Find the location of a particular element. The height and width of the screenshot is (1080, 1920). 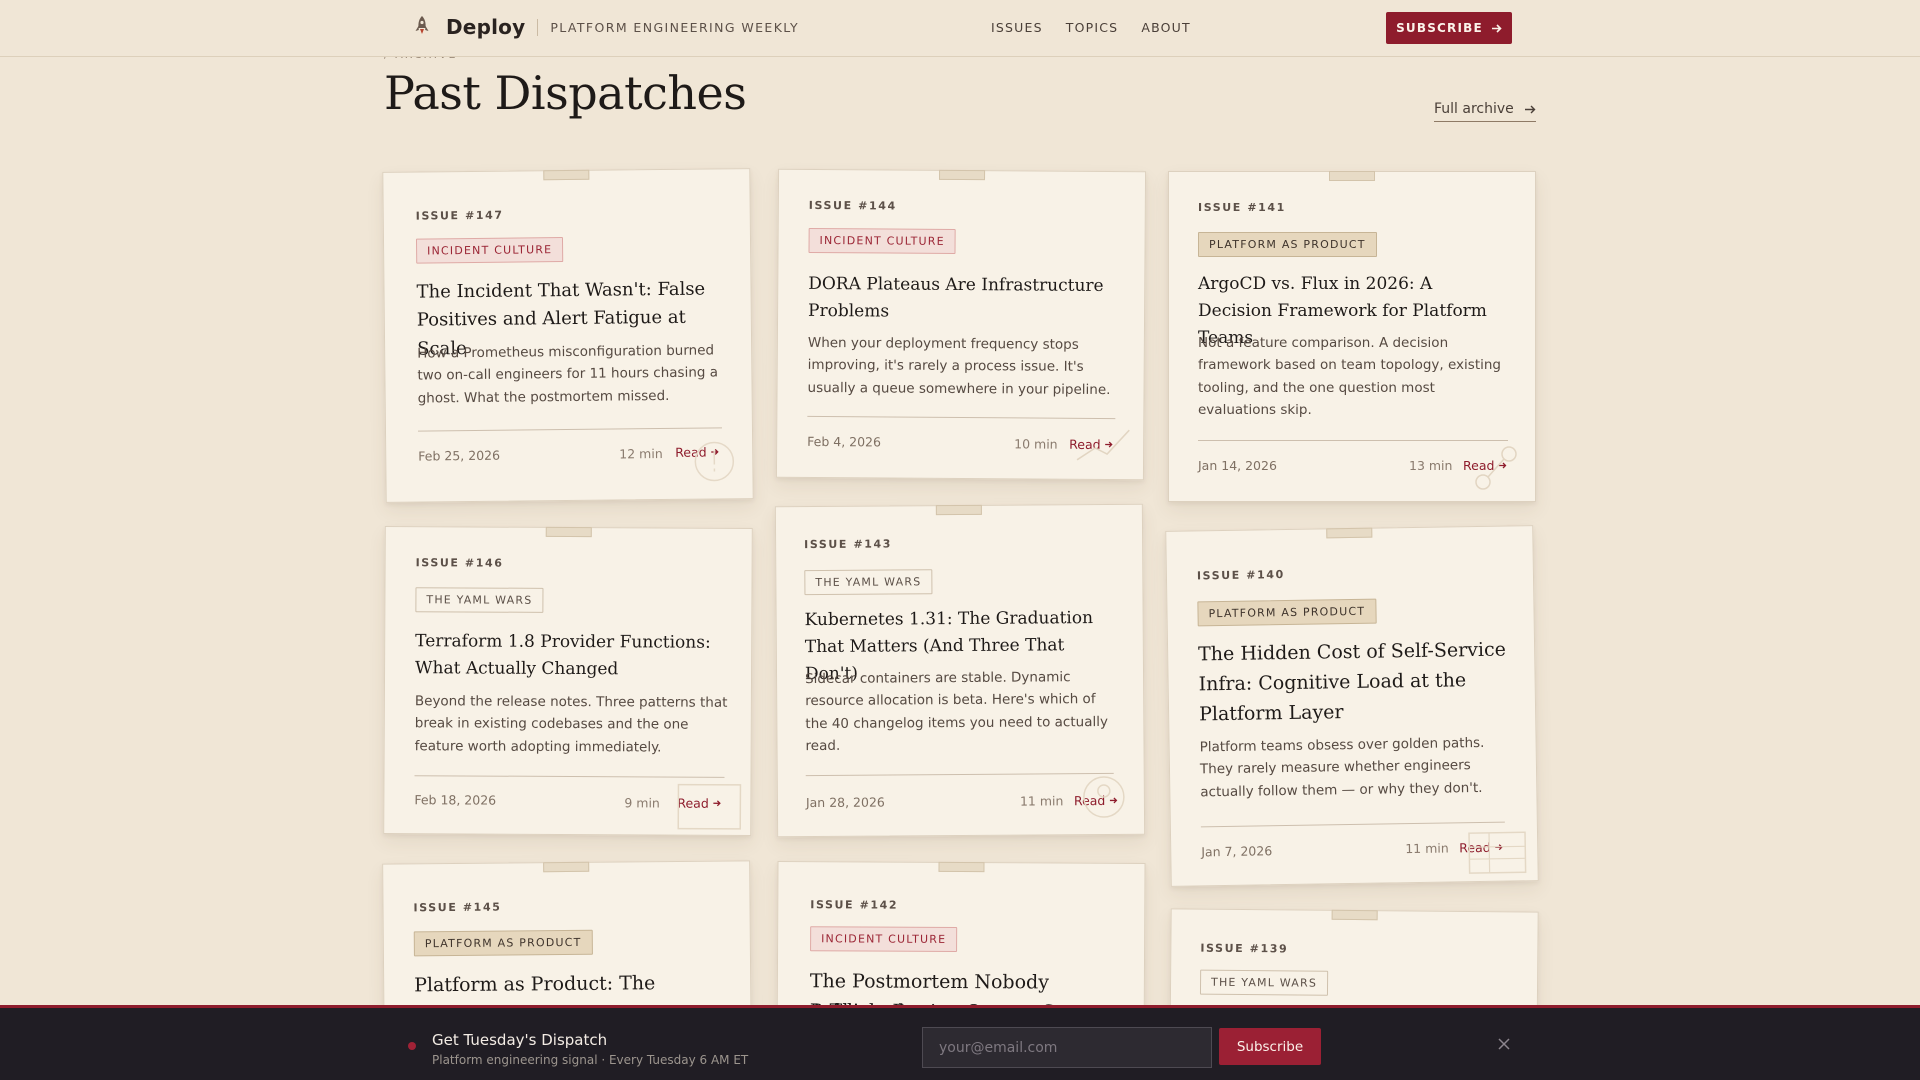

newsletter-title: Get Tuesday's Dispatch is located at coordinates (520, 1040).